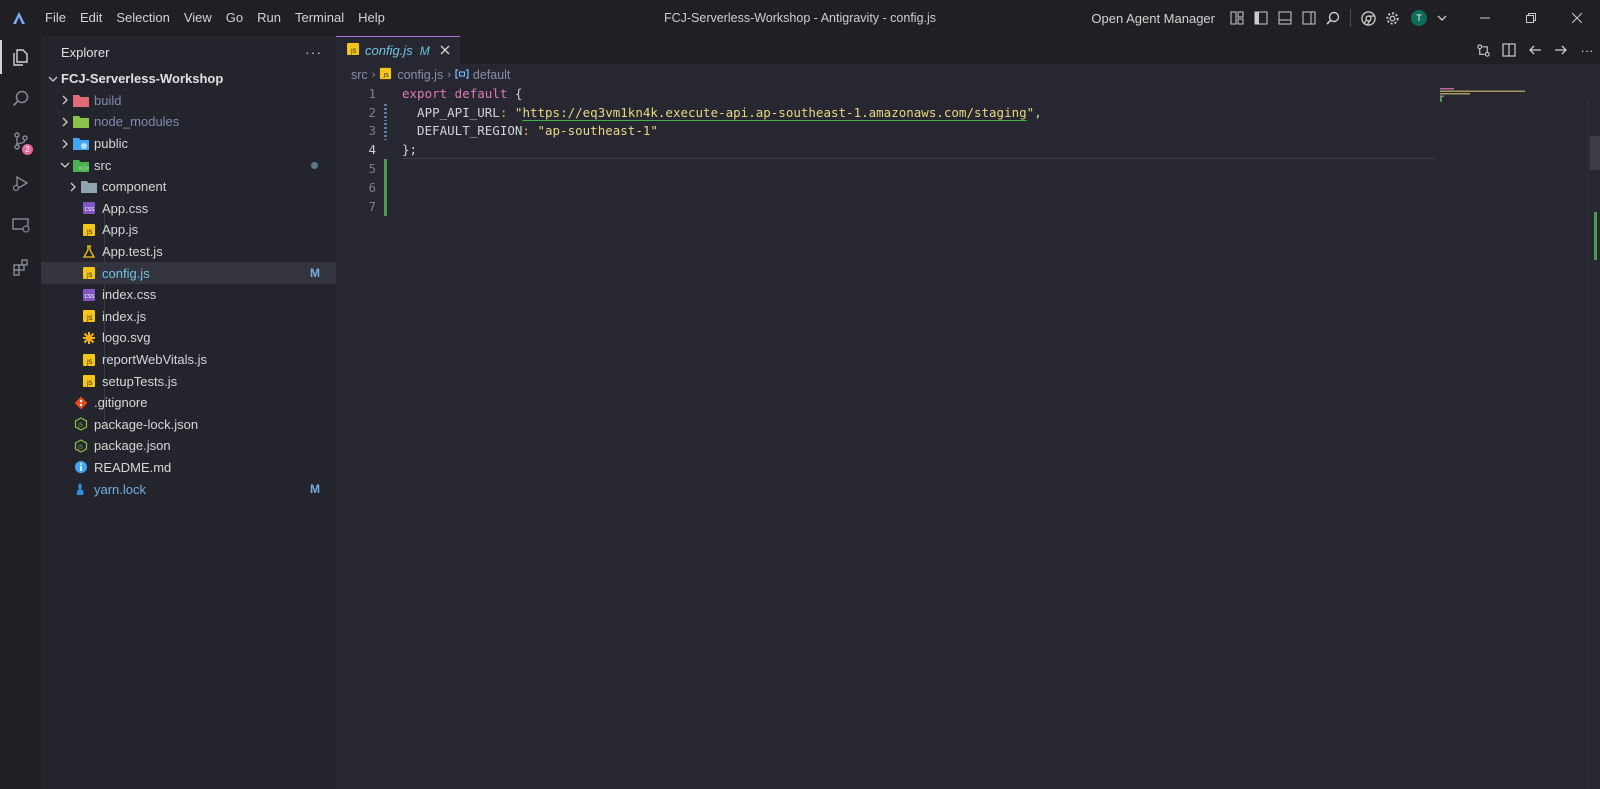 The image size is (1600, 789). What do you see at coordinates (89, 187) in the screenshot?
I see `folder-icon` at bounding box center [89, 187].